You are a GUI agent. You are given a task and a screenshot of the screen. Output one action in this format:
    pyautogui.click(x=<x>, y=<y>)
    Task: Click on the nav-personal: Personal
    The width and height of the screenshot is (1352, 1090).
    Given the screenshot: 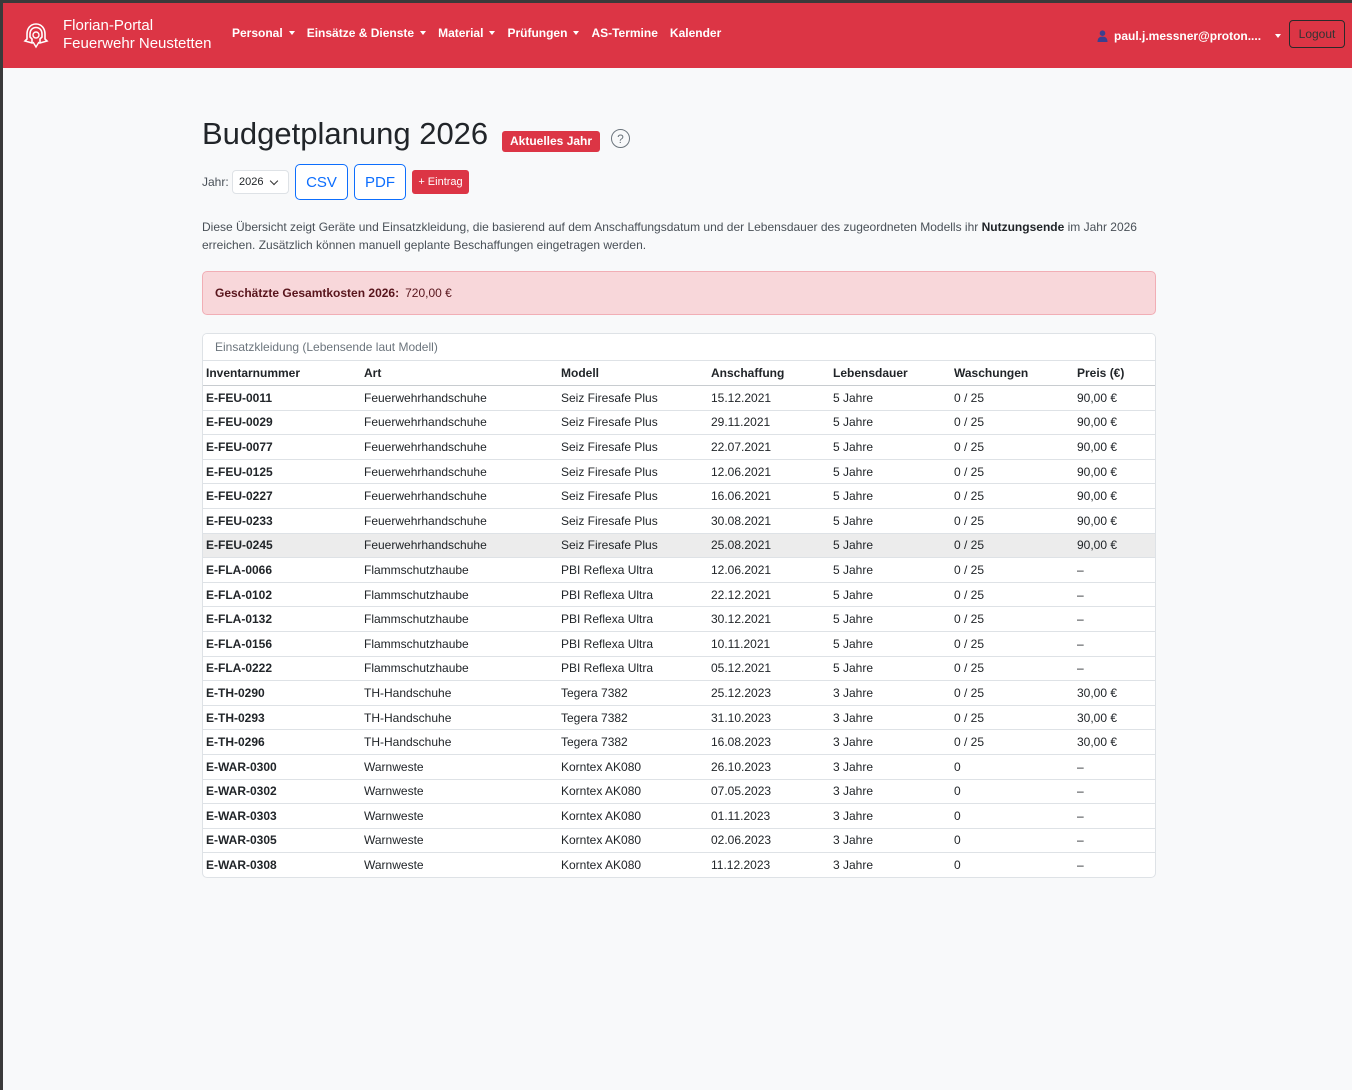 What is the action you would take?
    pyautogui.click(x=263, y=33)
    